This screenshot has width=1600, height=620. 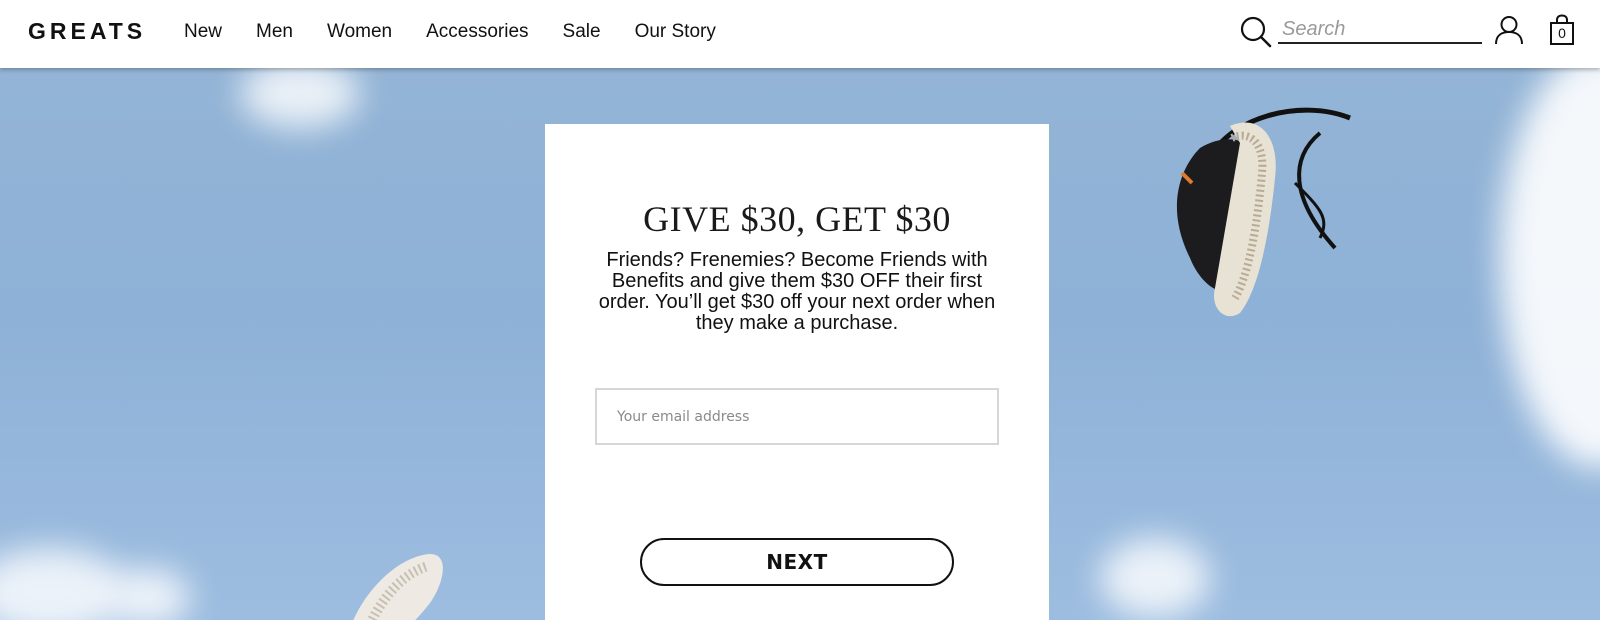 What do you see at coordinates (87, 31) in the screenshot?
I see `brand-logo: GREATS` at bounding box center [87, 31].